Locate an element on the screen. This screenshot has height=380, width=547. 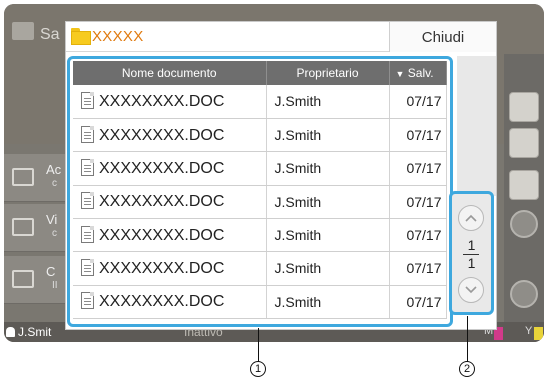
background-scroll-down-icon is located at coordinates (524, 294).